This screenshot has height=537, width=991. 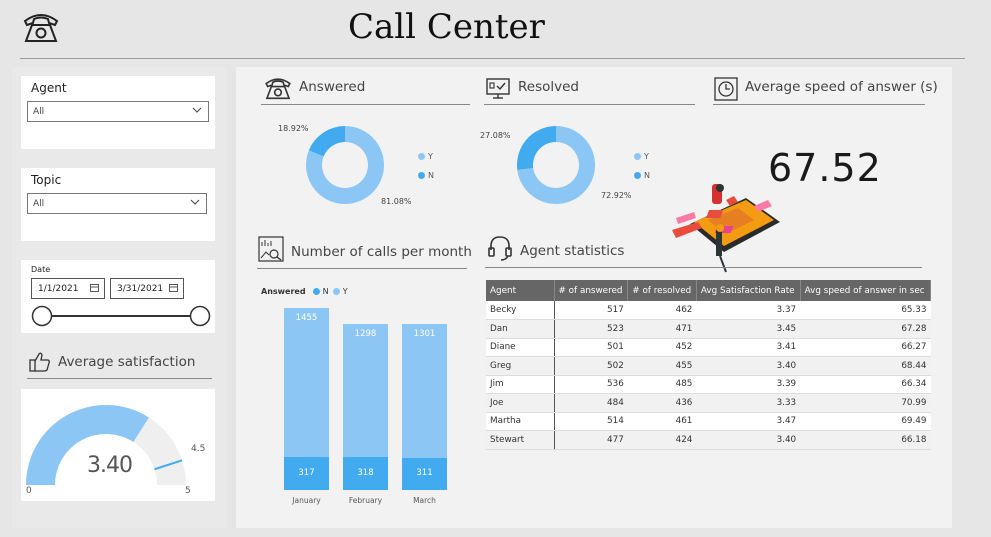 I want to click on topic-slicer: Topic All, so click(x=118, y=204).